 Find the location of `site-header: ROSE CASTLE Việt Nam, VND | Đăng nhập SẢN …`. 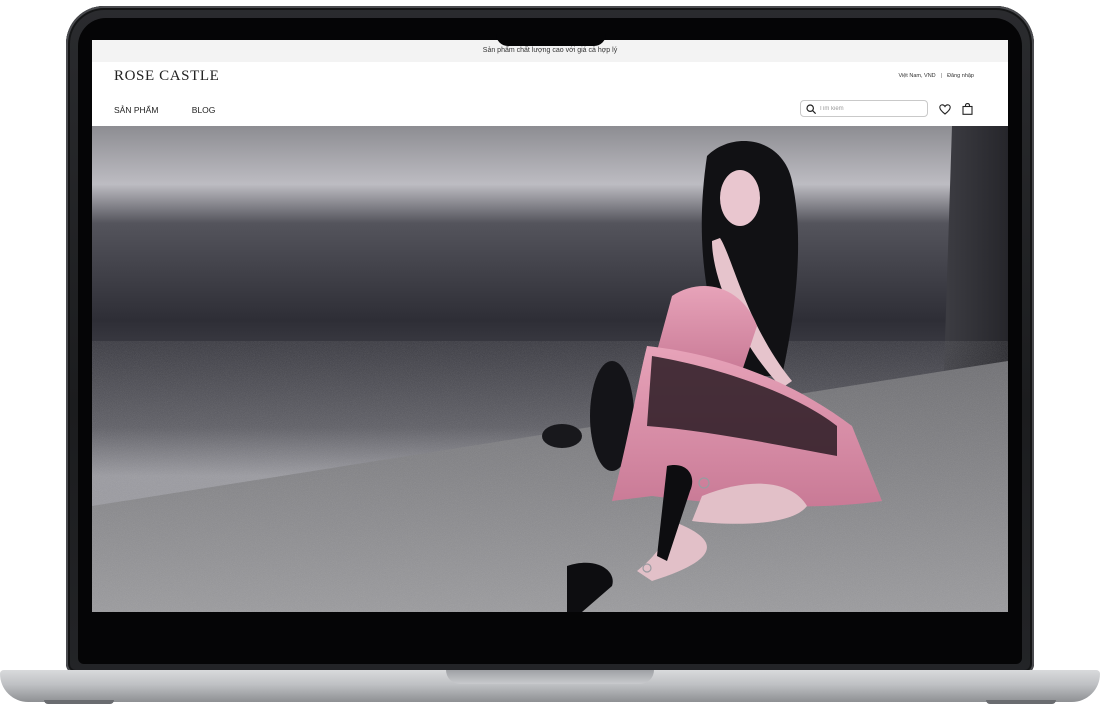

site-header: ROSE CASTLE Việt Nam, VND | Đăng nhập SẢN … is located at coordinates (550, 94).